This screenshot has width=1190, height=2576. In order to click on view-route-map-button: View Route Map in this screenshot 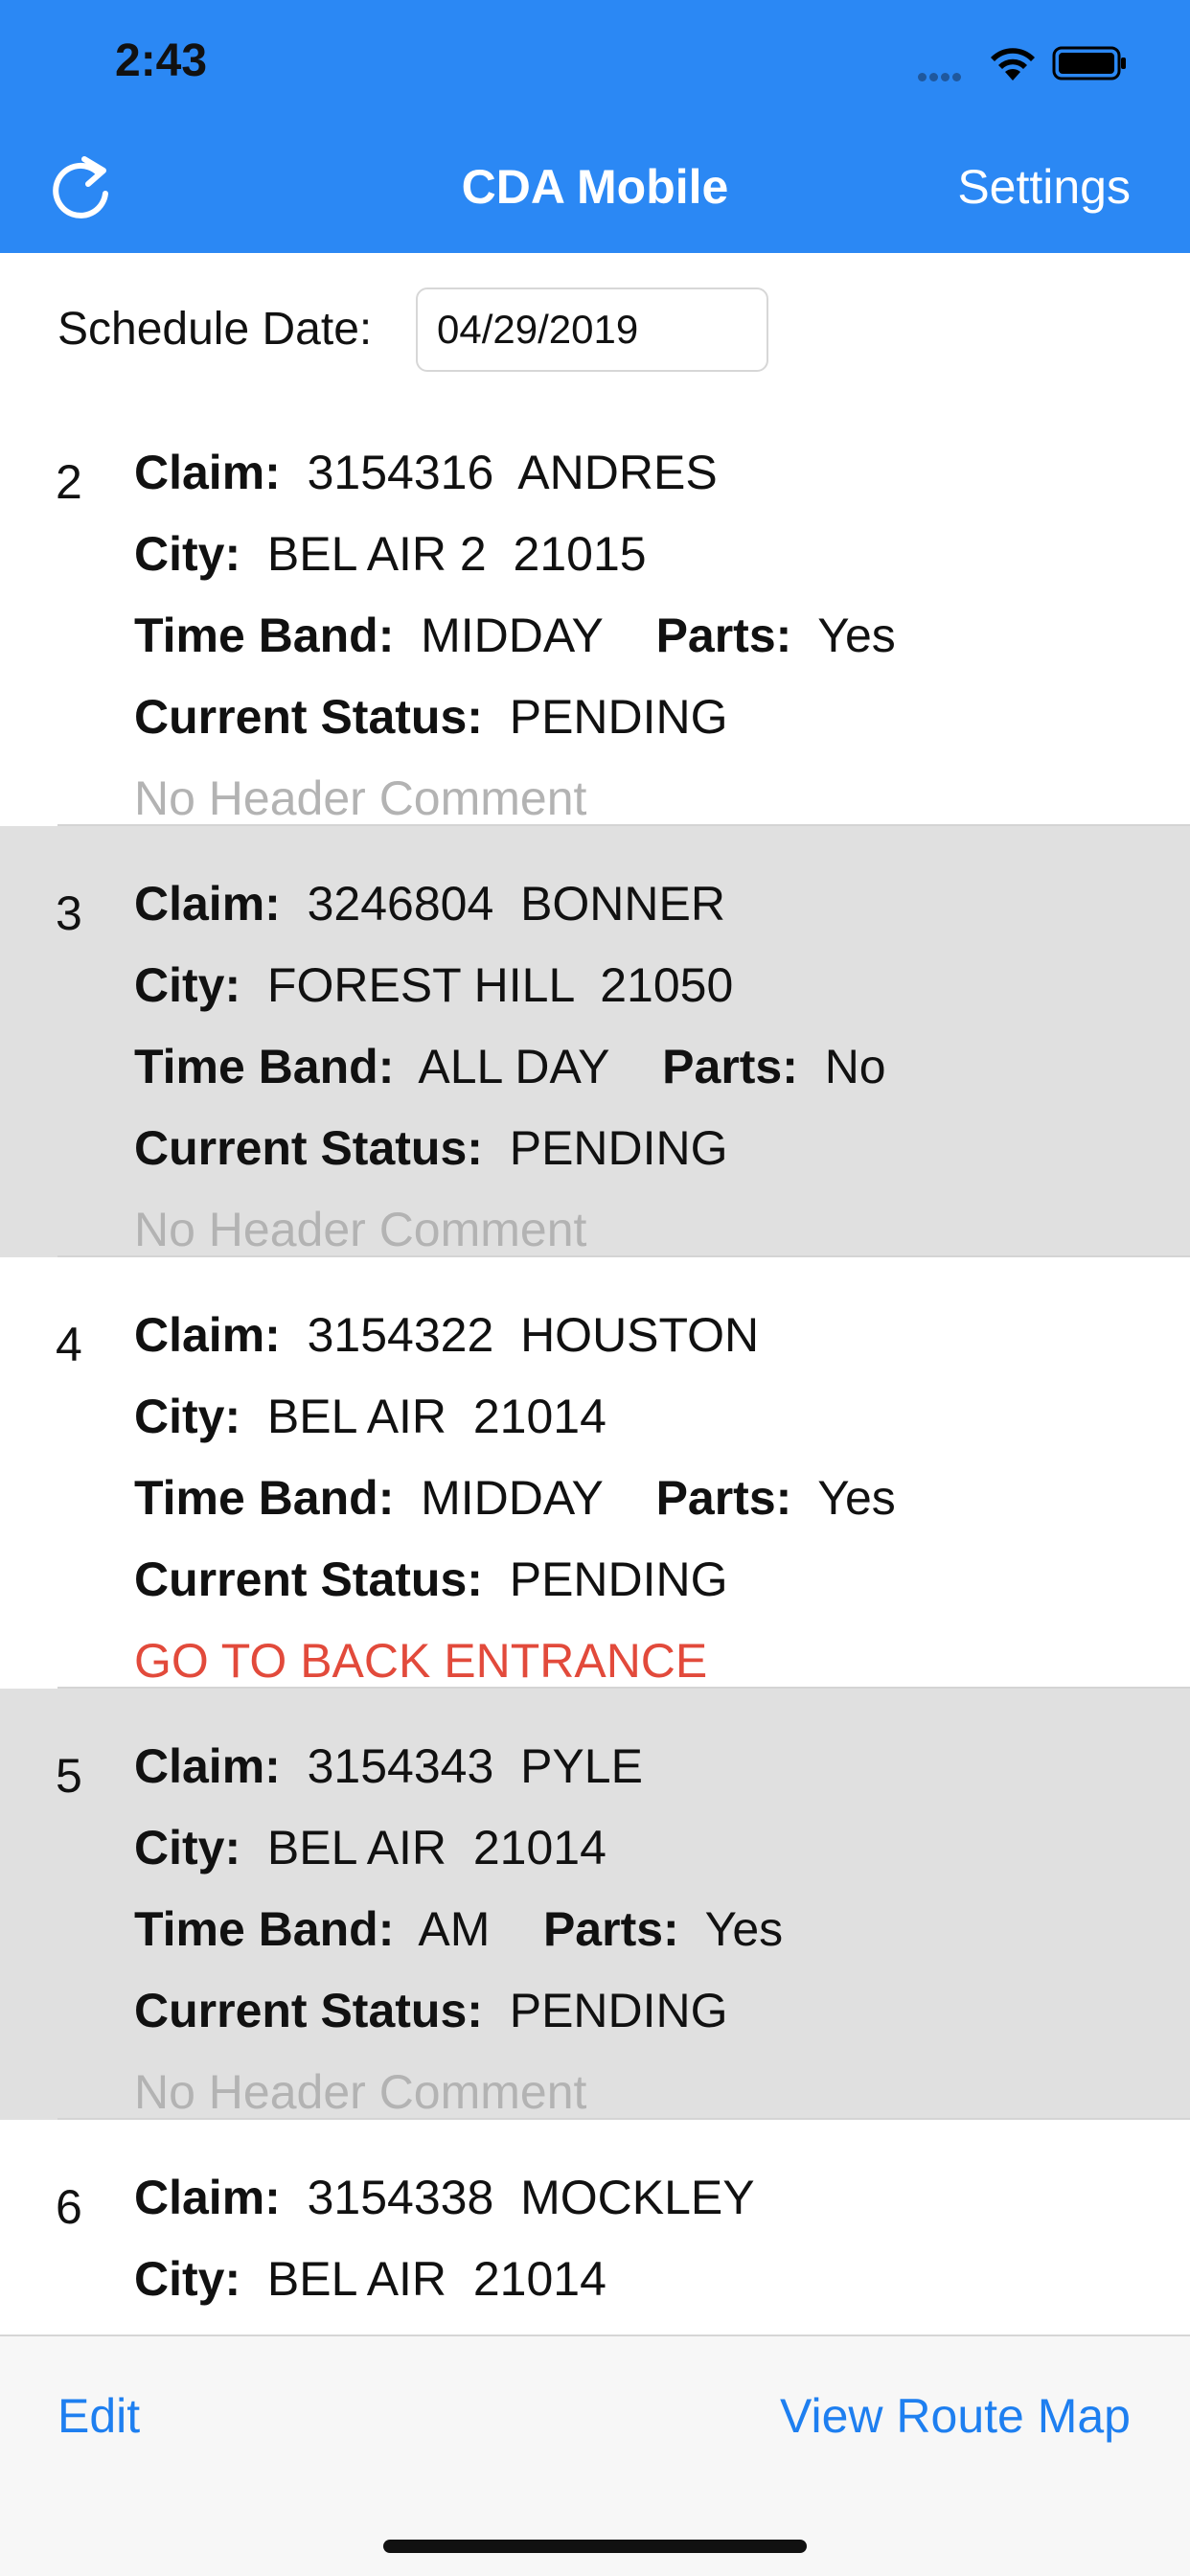, I will do `click(956, 2416)`.